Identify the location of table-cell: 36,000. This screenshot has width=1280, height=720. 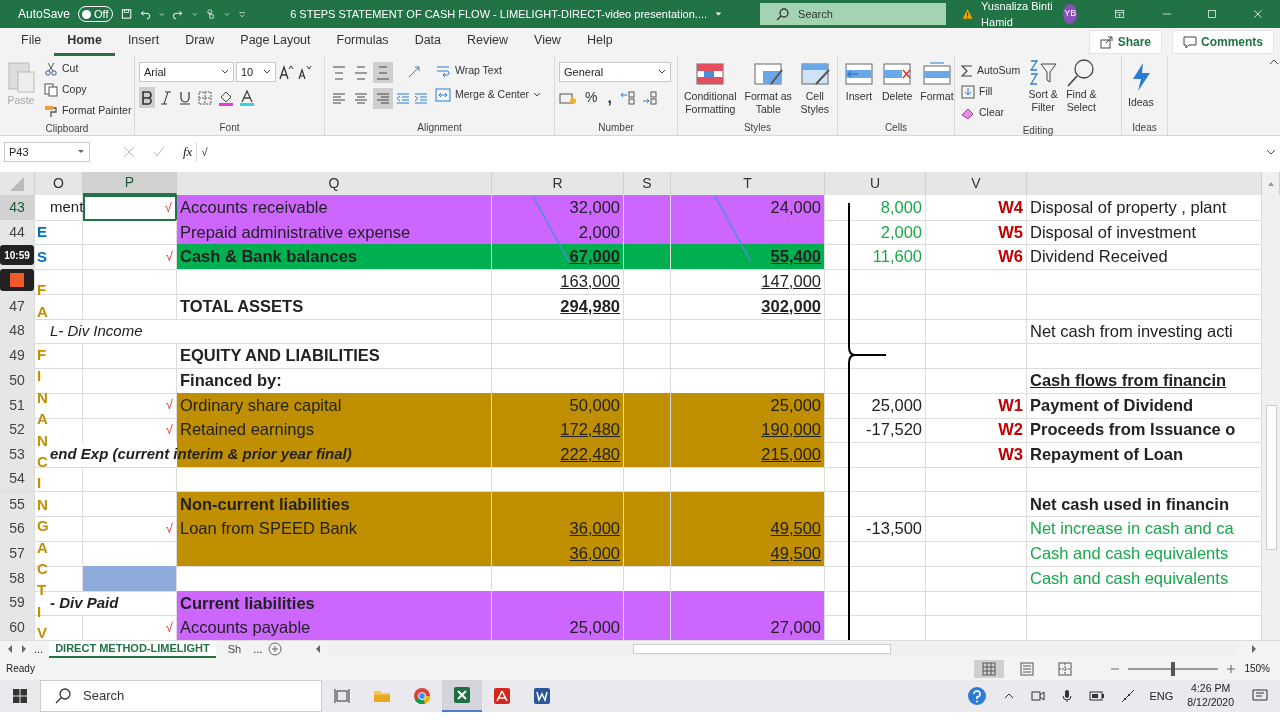
(558, 554).